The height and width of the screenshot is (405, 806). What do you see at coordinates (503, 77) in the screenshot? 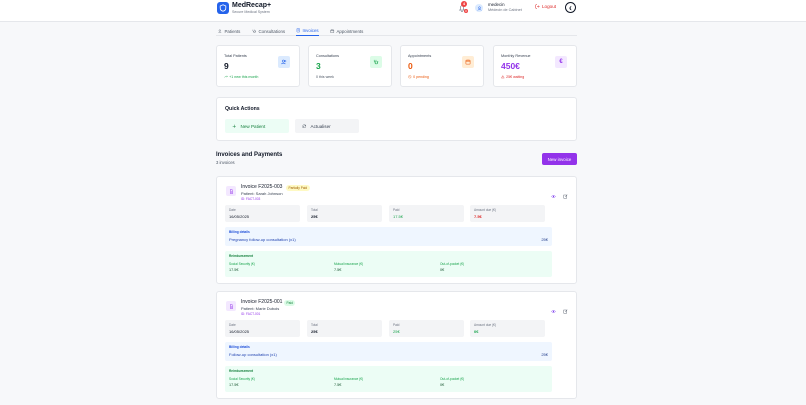
I see `alert-icon` at bounding box center [503, 77].